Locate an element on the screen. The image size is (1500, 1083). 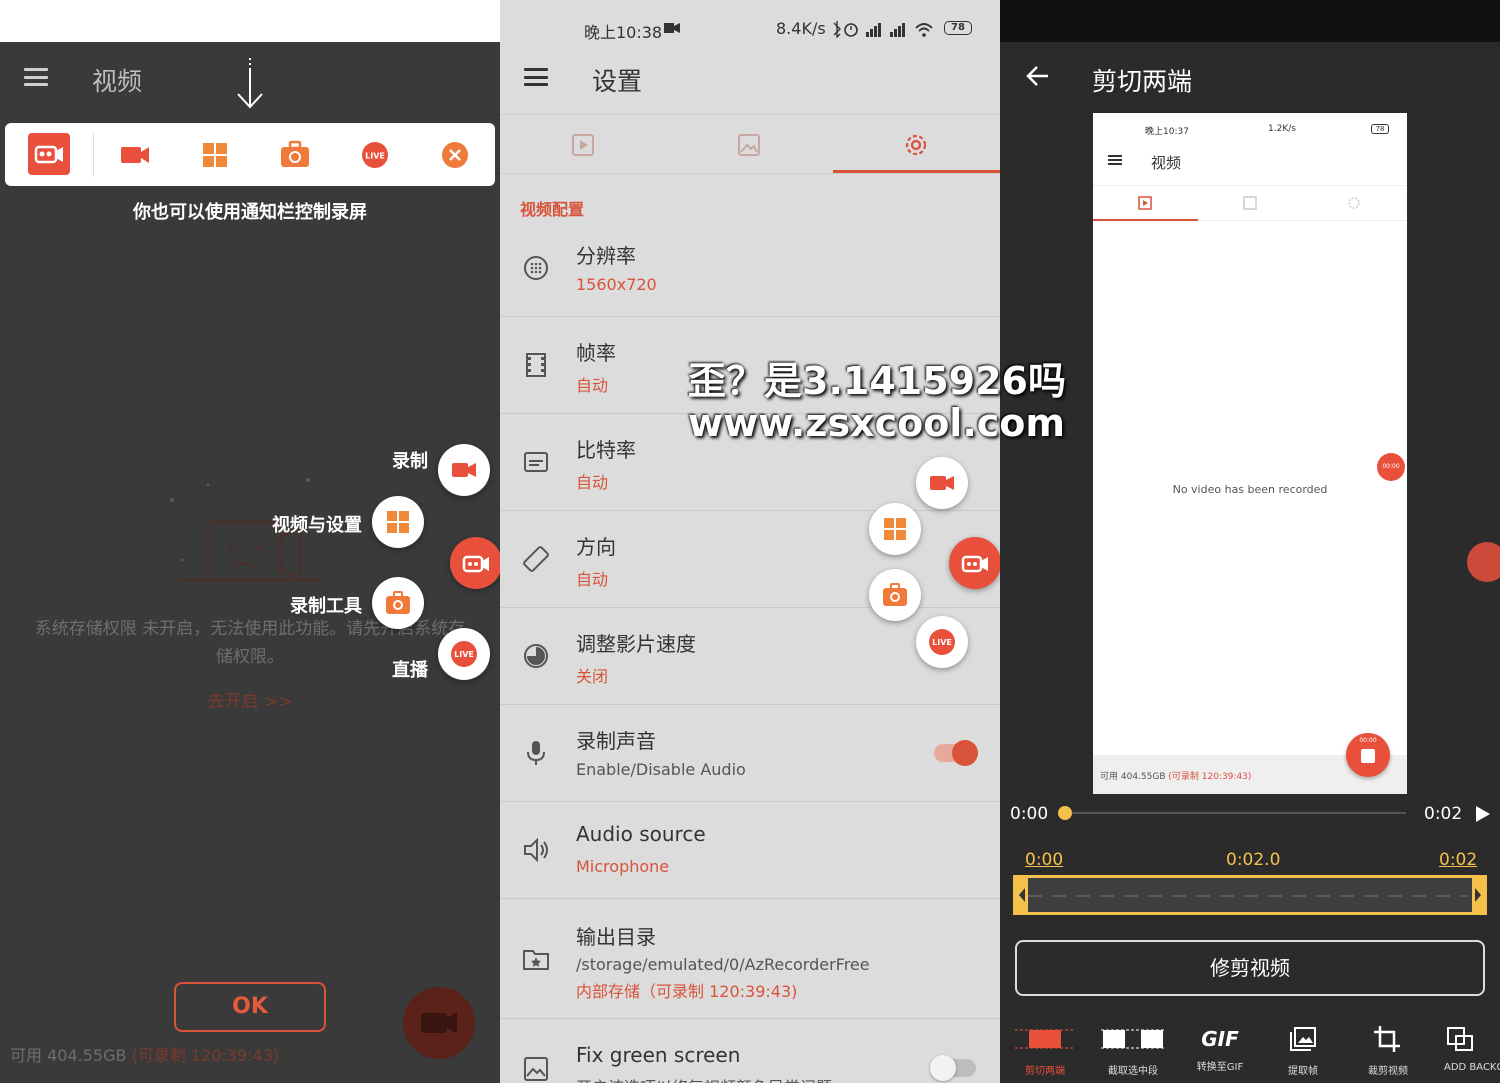
video-tab-icon is located at coordinates (583, 145).